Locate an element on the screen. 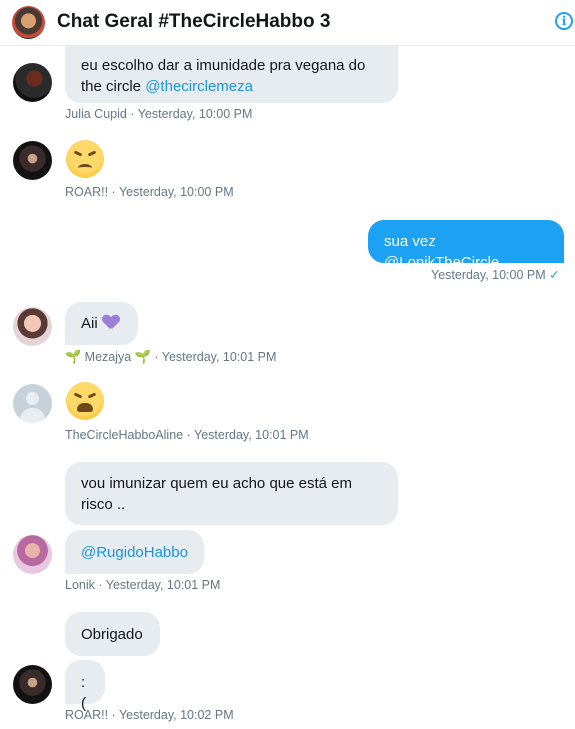 The height and width of the screenshot is (729, 575). message-bubble: Obrigado is located at coordinates (112, 634).